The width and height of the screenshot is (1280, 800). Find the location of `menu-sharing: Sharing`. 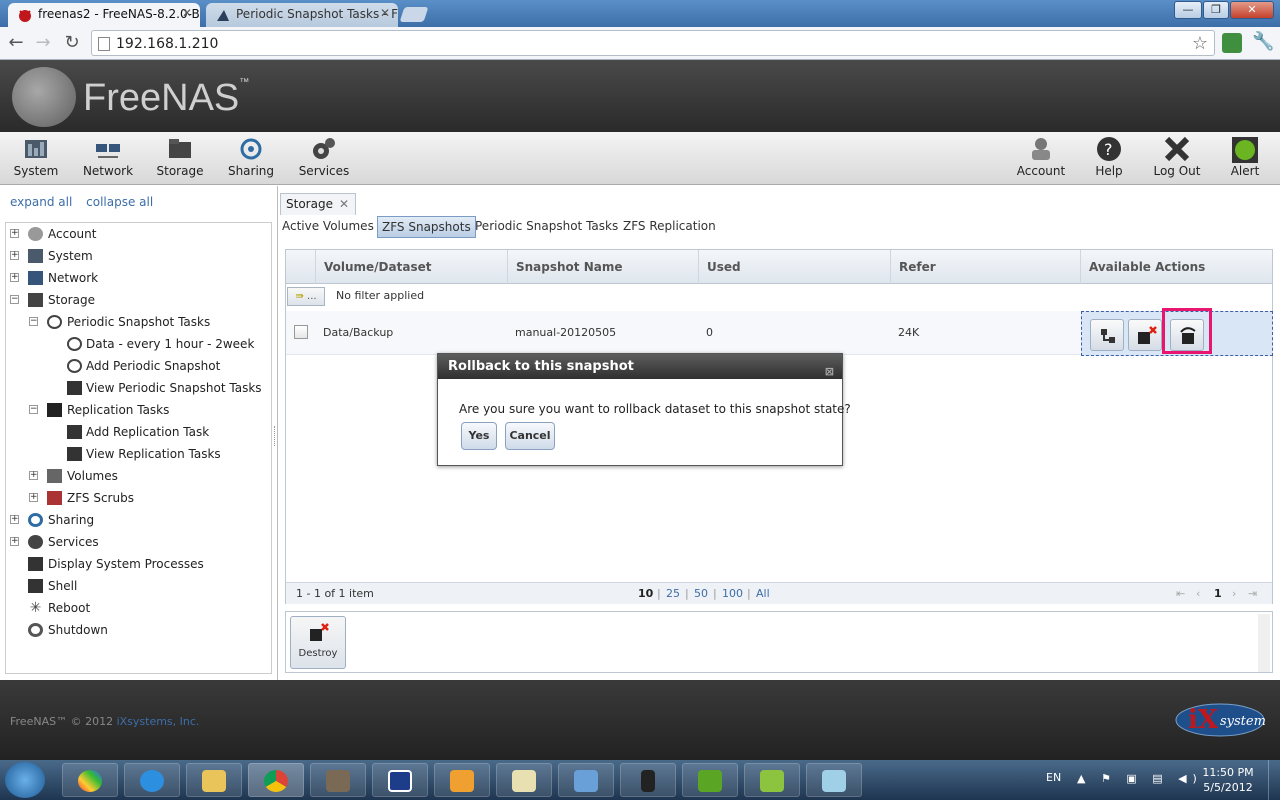

menu-sharing: Sharing is located at coordinates (251, 157).